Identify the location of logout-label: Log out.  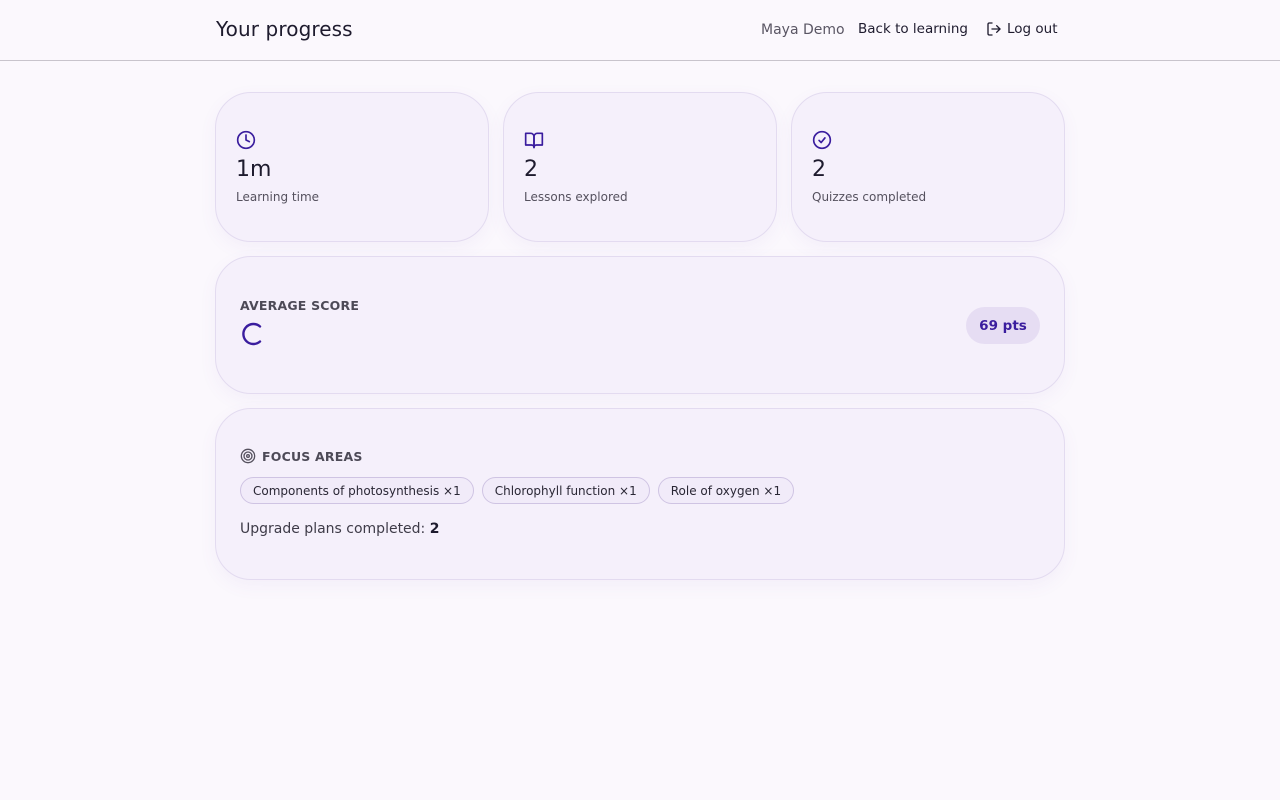
(1032, 29).